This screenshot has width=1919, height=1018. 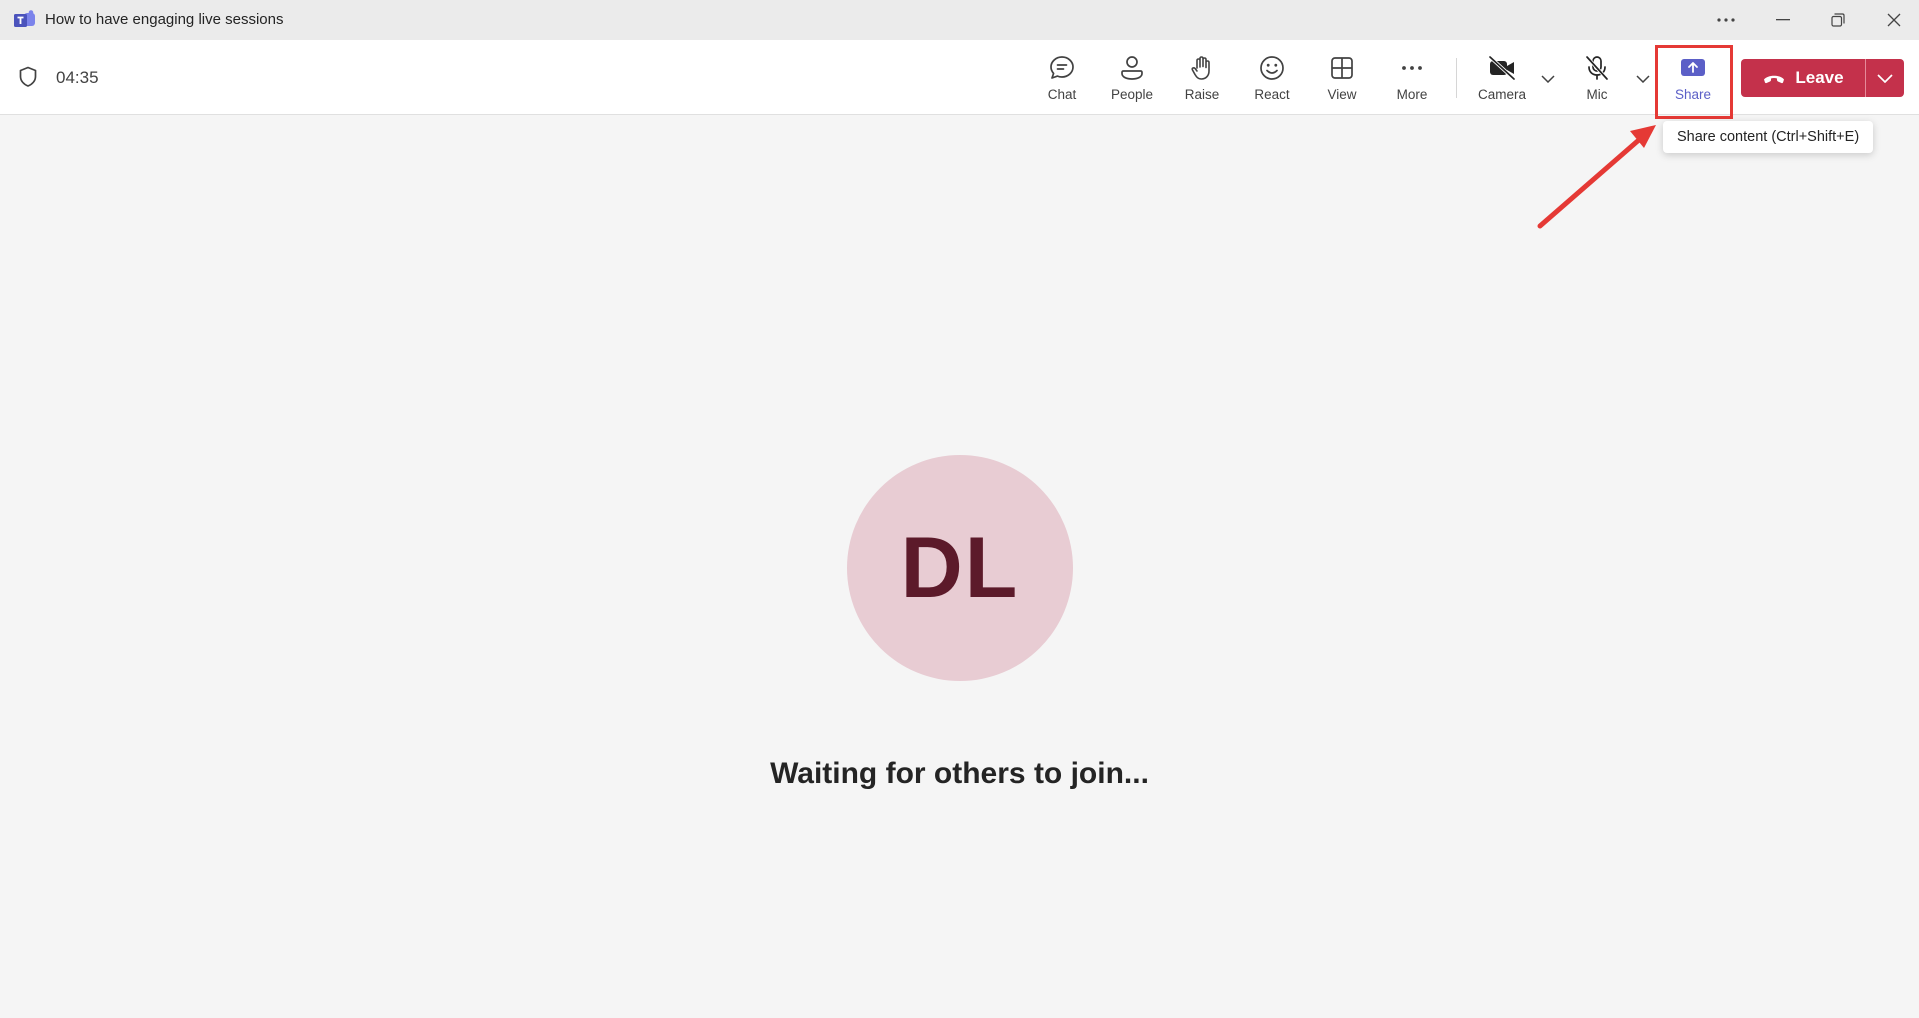 What do you see at coordinates (1132, 94) in the screenshot?
I see `people-label: People` at bounding box center [1132, 94].